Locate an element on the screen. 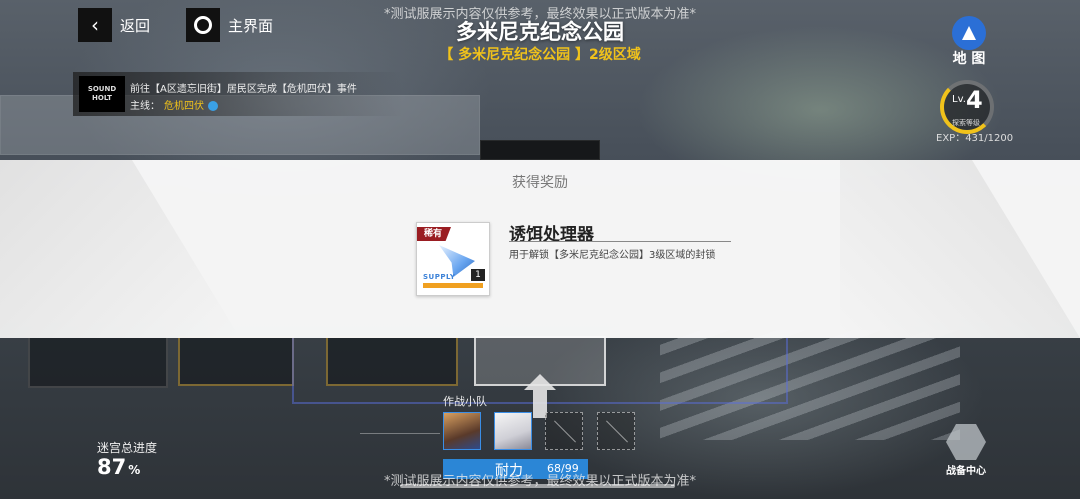  item-count: 1 is located at coordinates (478, 275).